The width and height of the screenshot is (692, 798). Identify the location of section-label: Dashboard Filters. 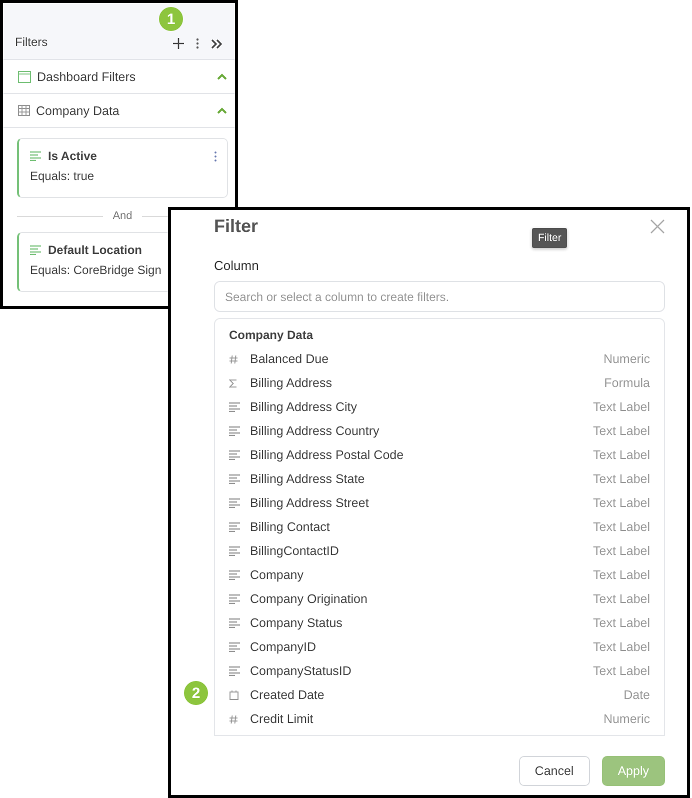
(87, 77).